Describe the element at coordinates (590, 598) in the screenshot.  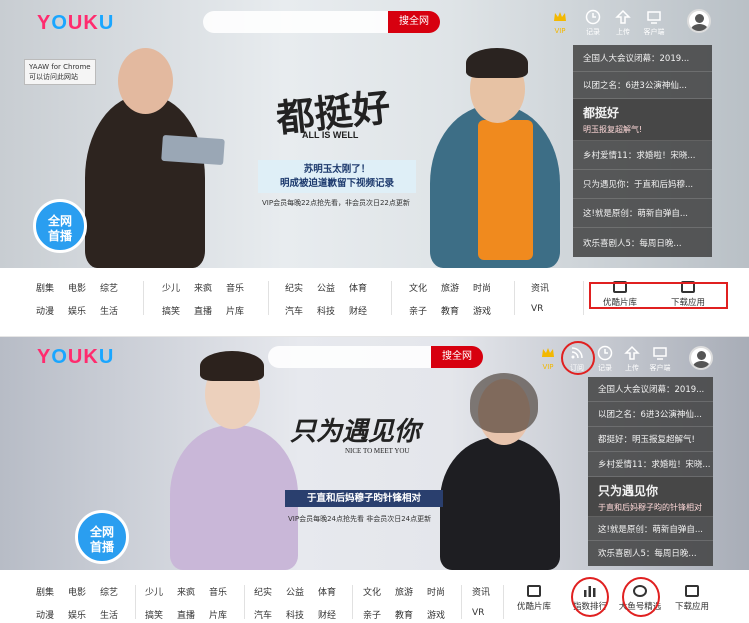
I see `ranking-link: 指数排行` at that location.